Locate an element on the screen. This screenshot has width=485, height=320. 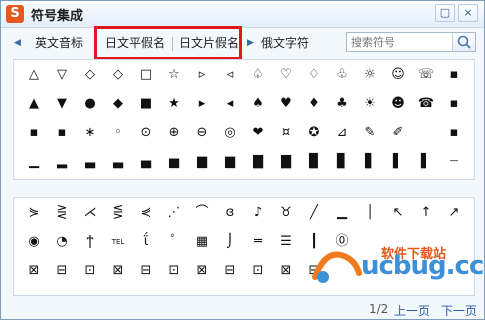
symbol-cell: ϯ is located at coordinates (90, 242).